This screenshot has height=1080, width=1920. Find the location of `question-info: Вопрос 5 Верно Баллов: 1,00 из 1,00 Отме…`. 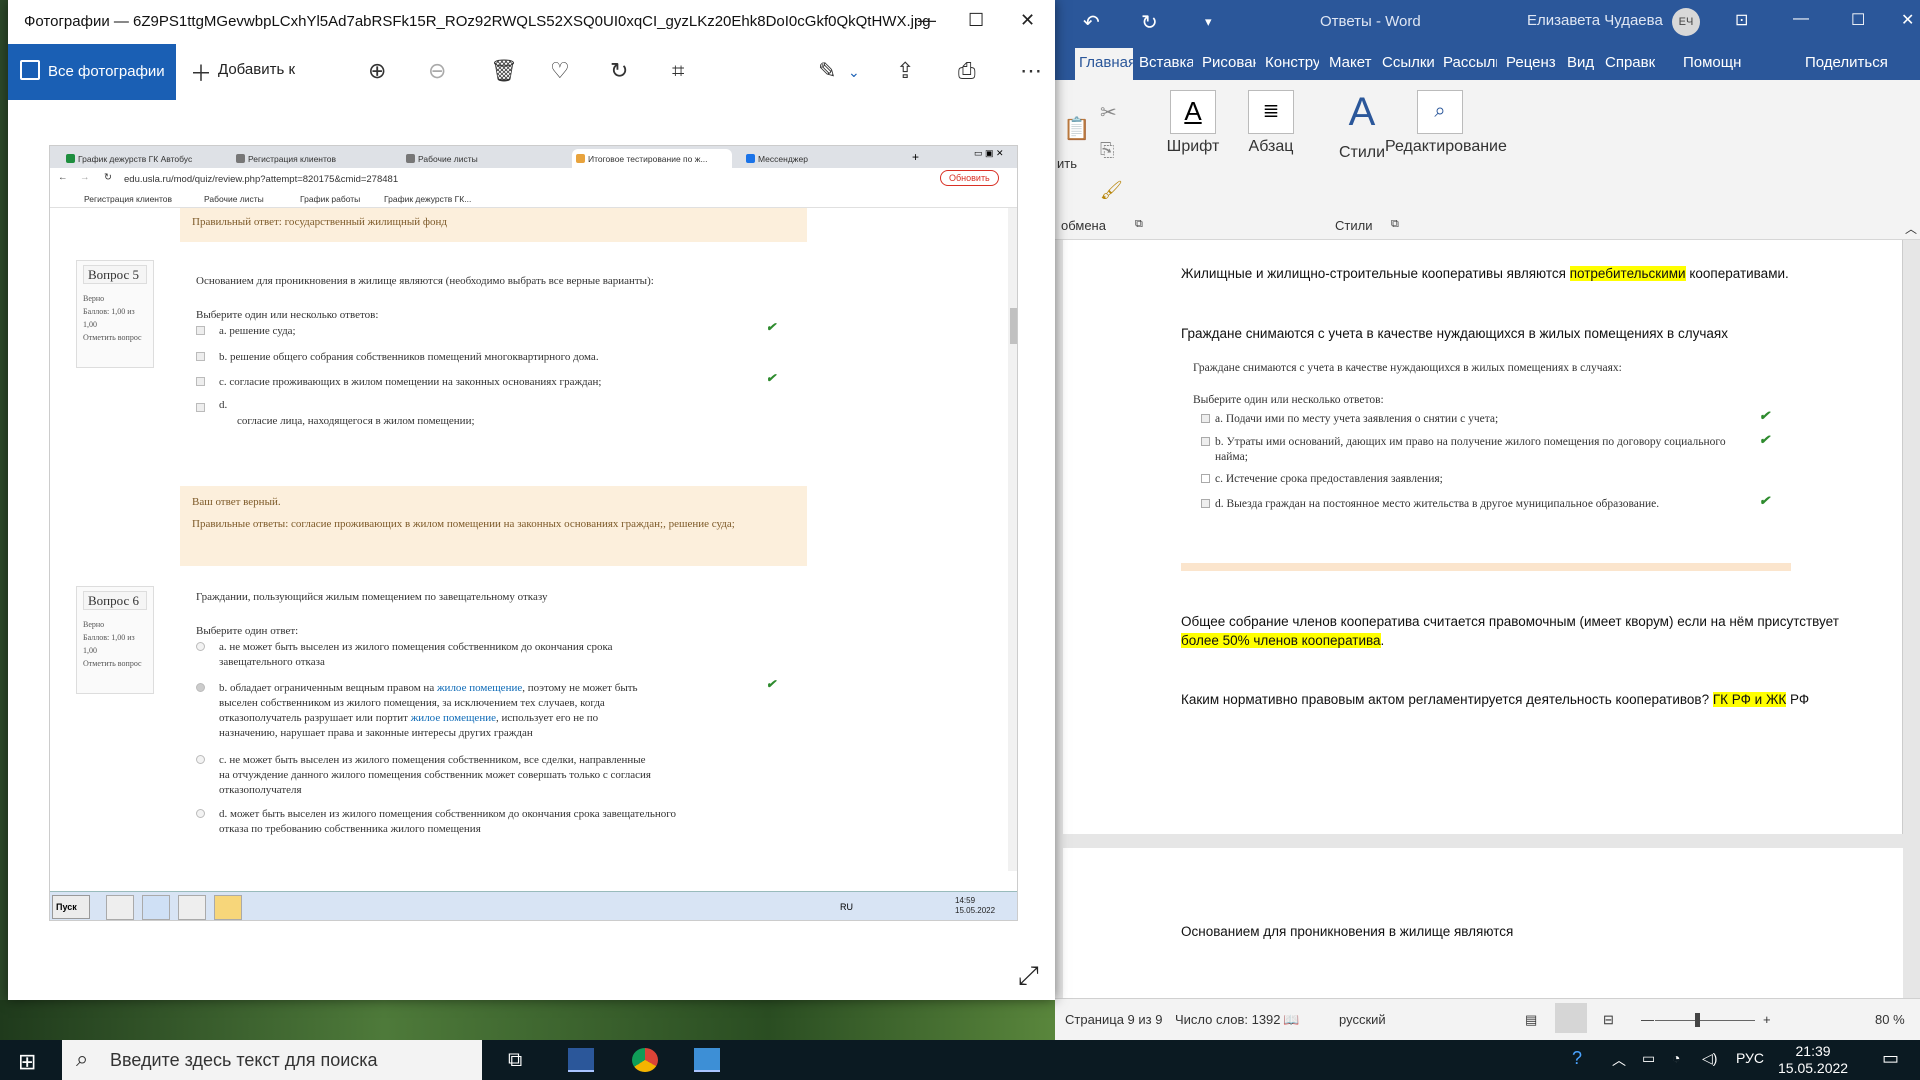

question-info: Вопрос 5 Верно Баллов: 1,00 из 1,00 Отме… is located at coordinates (115, 314).